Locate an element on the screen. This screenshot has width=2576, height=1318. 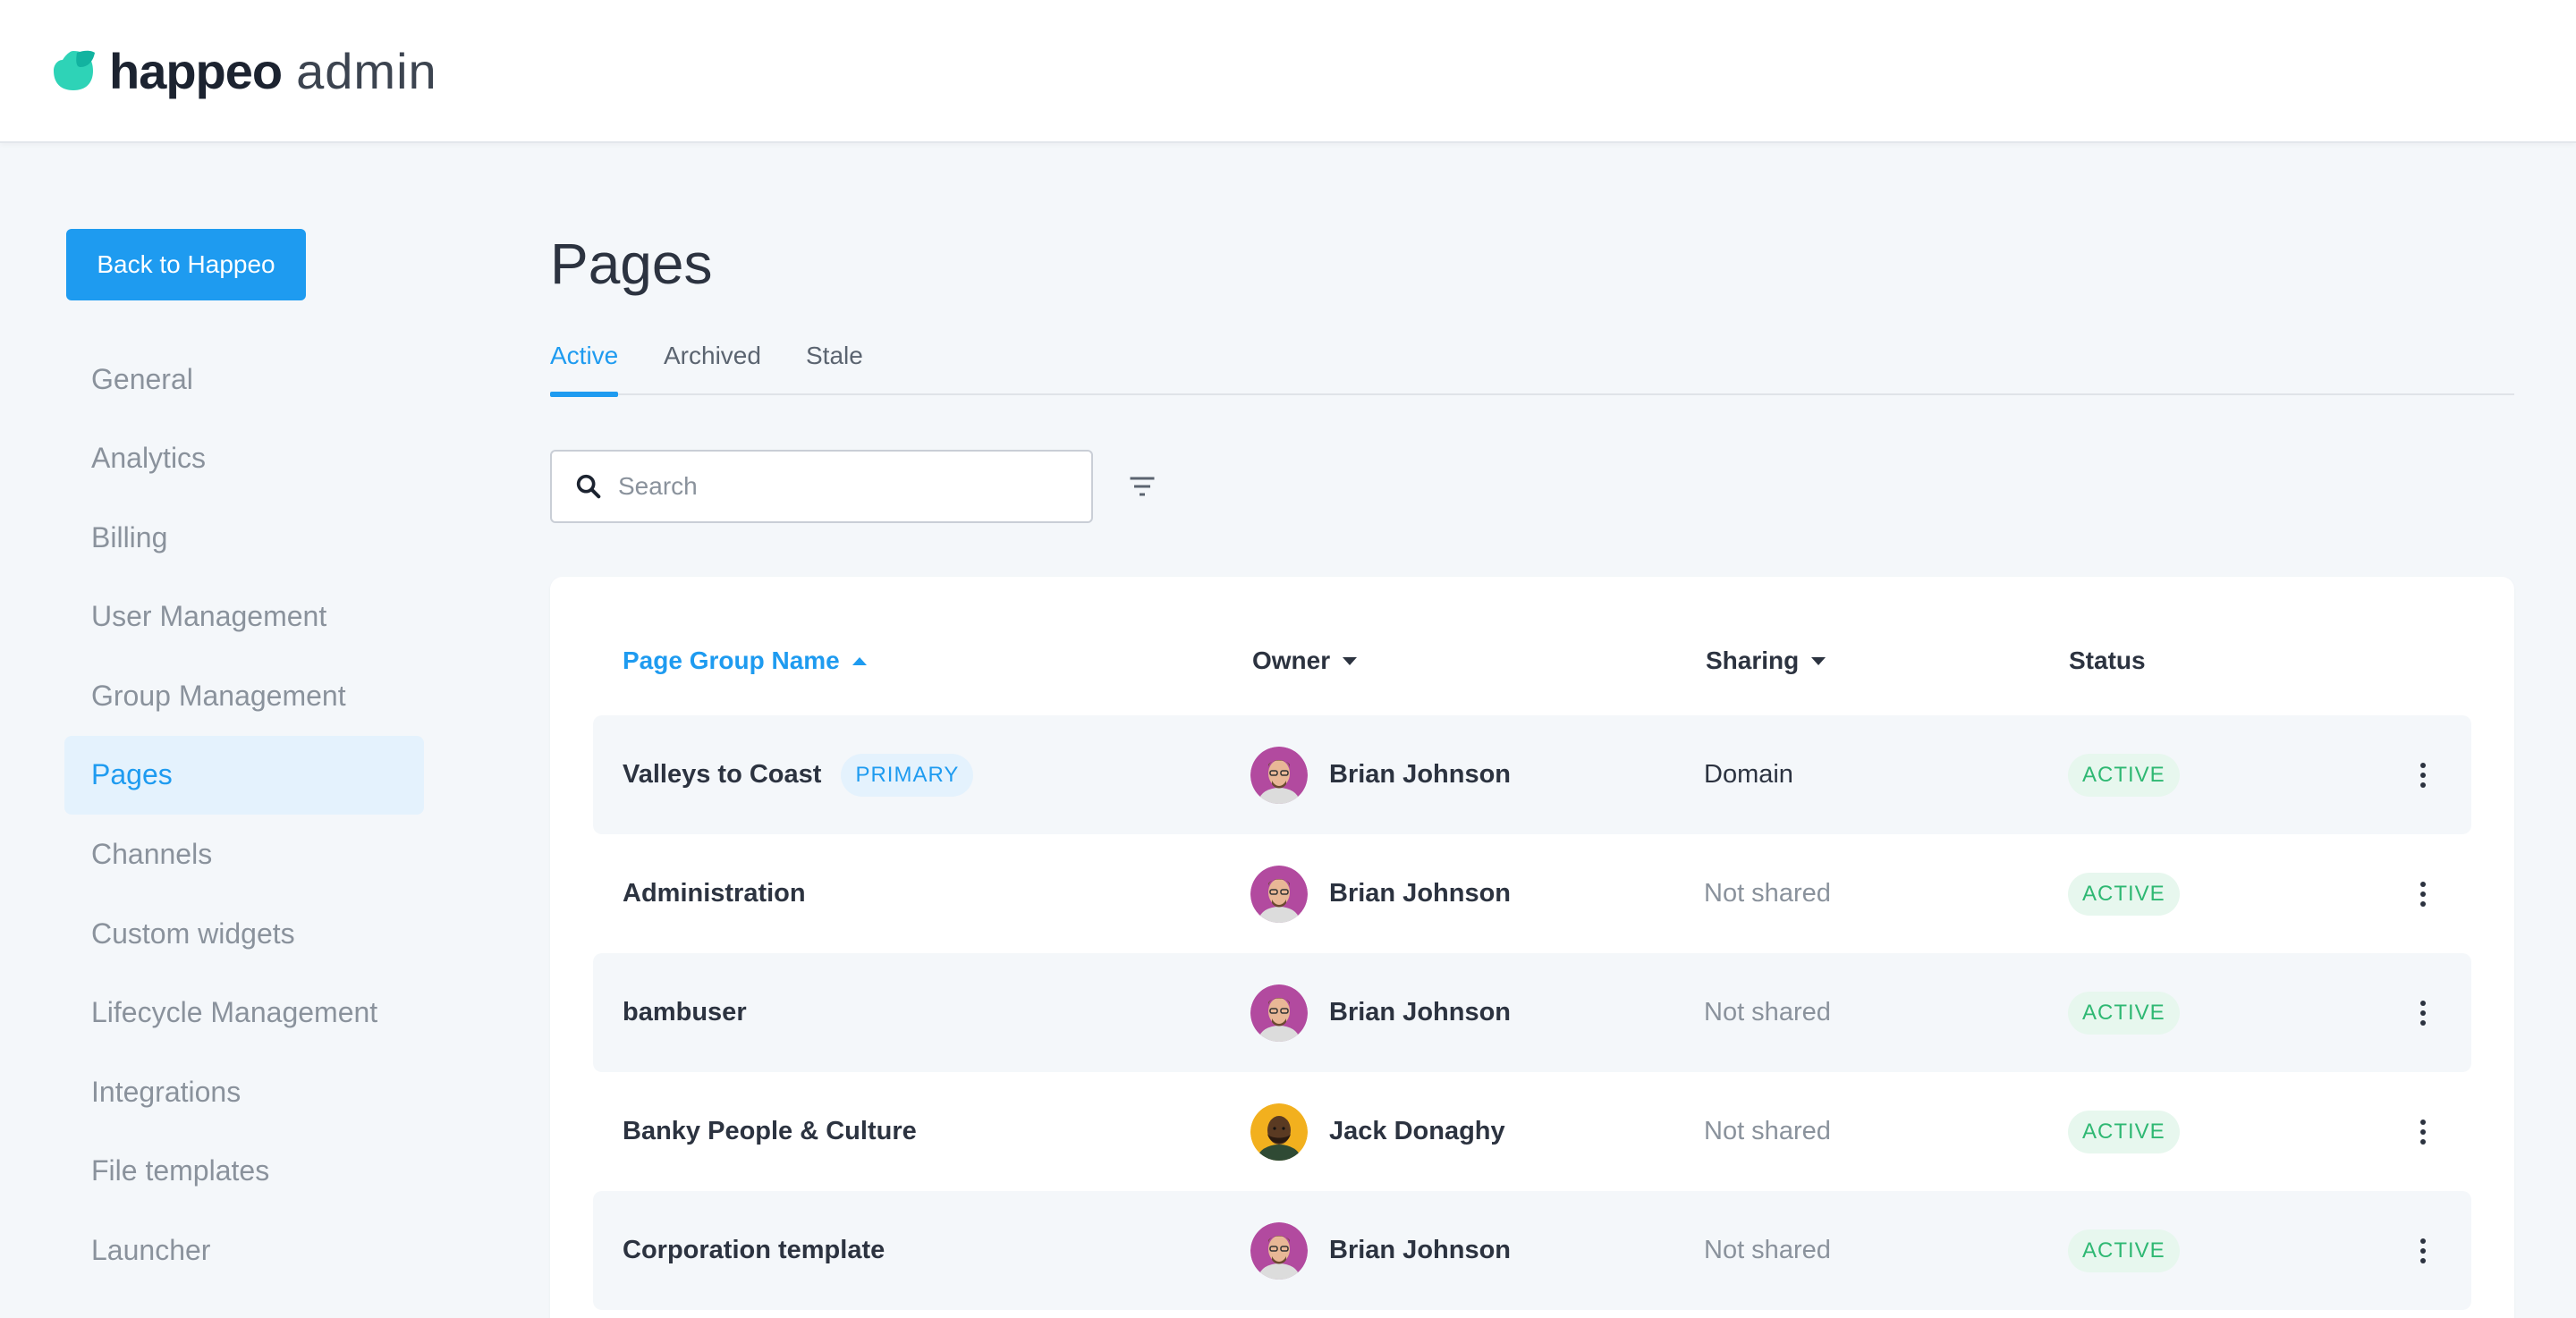
column-header-owner: Owner is located at coordinates (1305, 661).